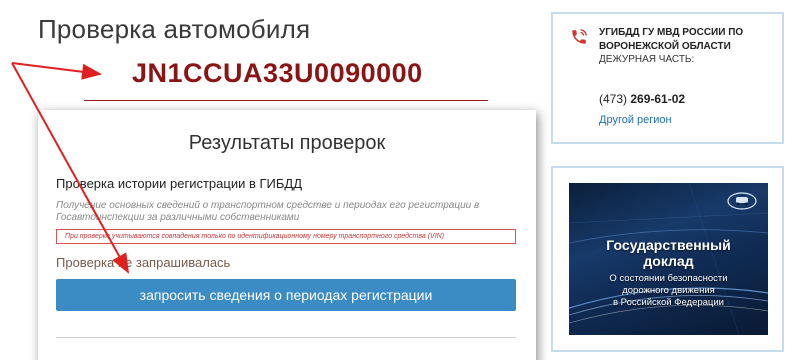 The height and width of the screenshot is (360, 800). I want to click on report-subtitle-line1: О состоянии безопасности, so click(668, 278).